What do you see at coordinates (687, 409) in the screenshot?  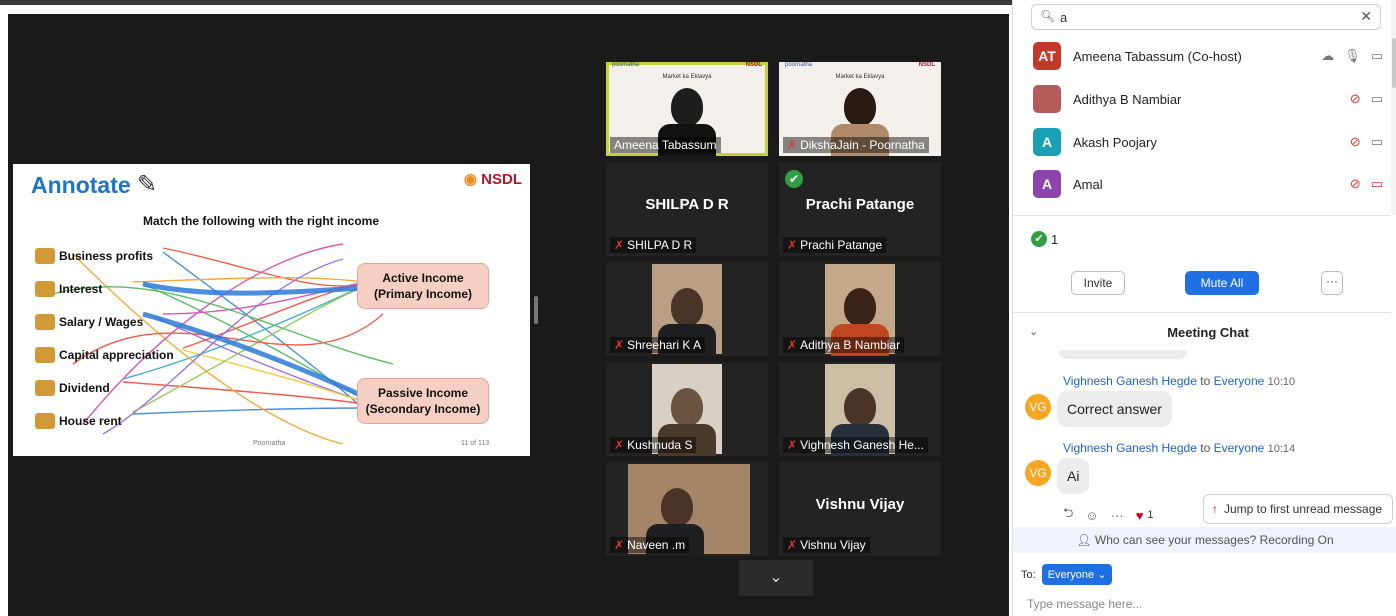 I see `video-tile: ✗ Kushnuda S` at bounding box center [687, 409].